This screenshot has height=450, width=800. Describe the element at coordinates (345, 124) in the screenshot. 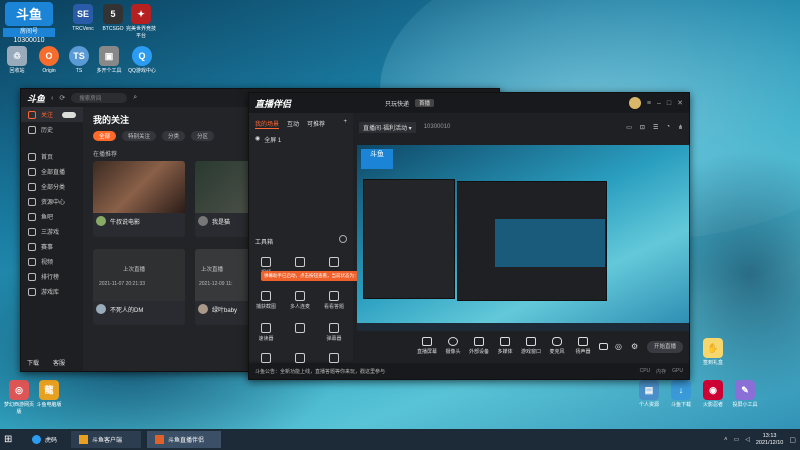

I see `add-scene-icon: +` at that location.